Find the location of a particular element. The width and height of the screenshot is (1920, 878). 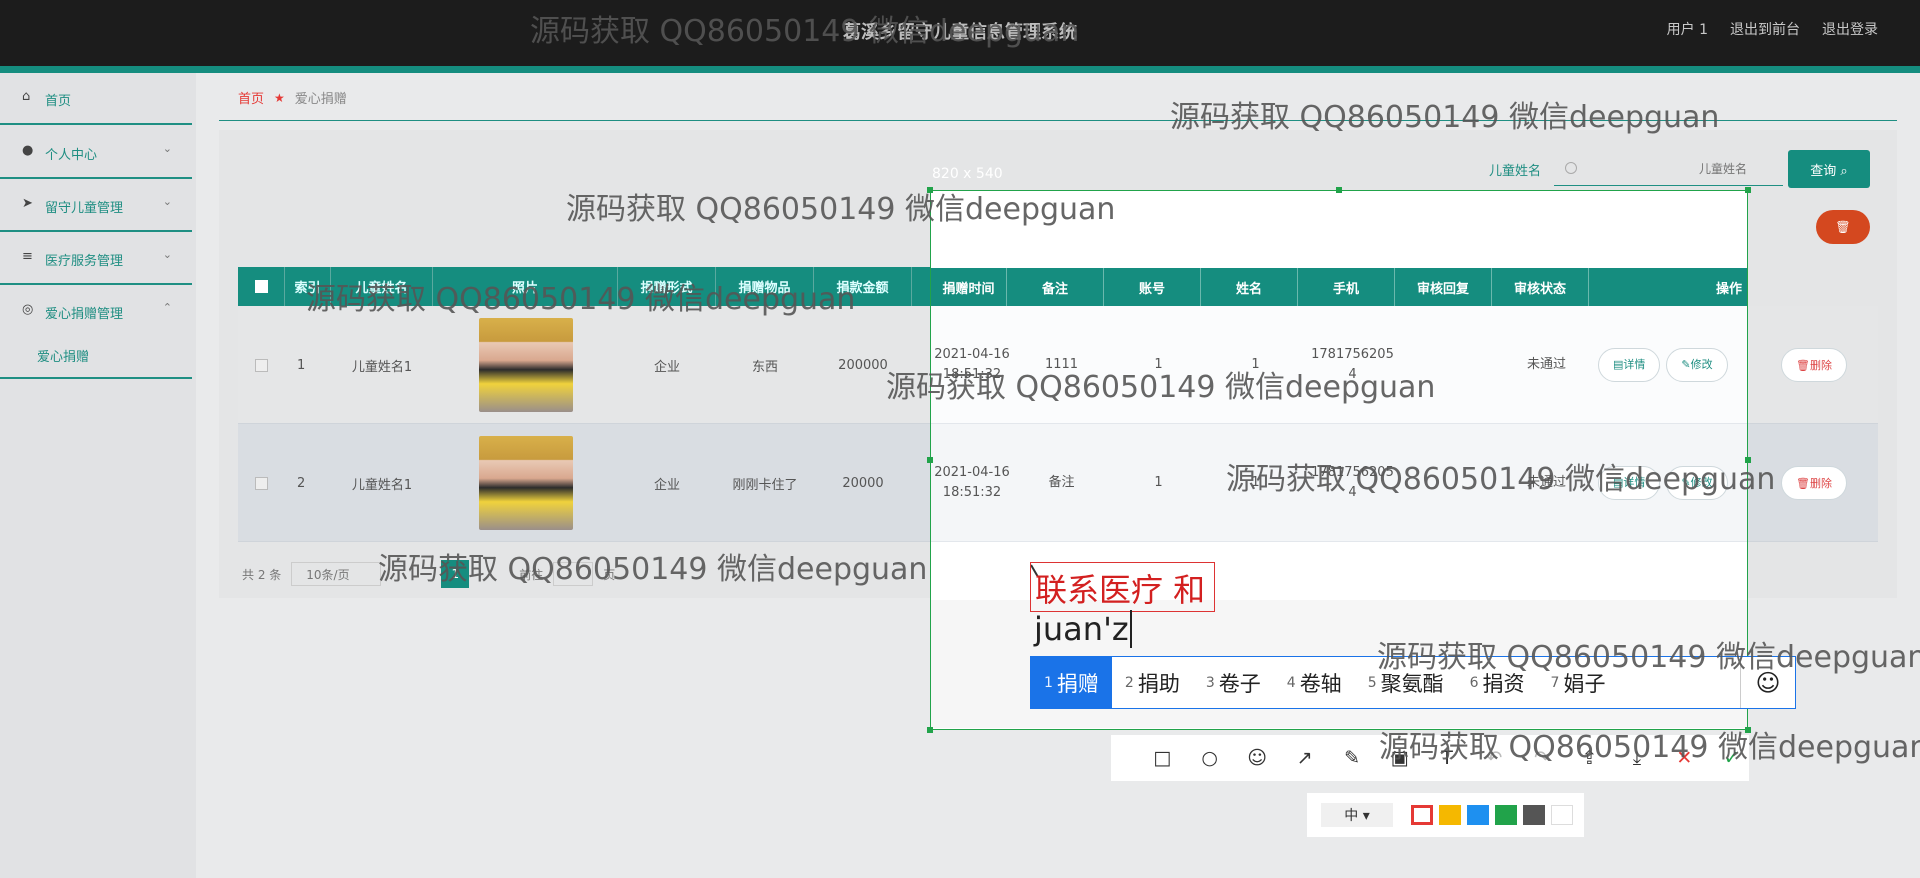

sidebar-subitem-donation: 爱心捐赠 is located at coordinates (63, 355).